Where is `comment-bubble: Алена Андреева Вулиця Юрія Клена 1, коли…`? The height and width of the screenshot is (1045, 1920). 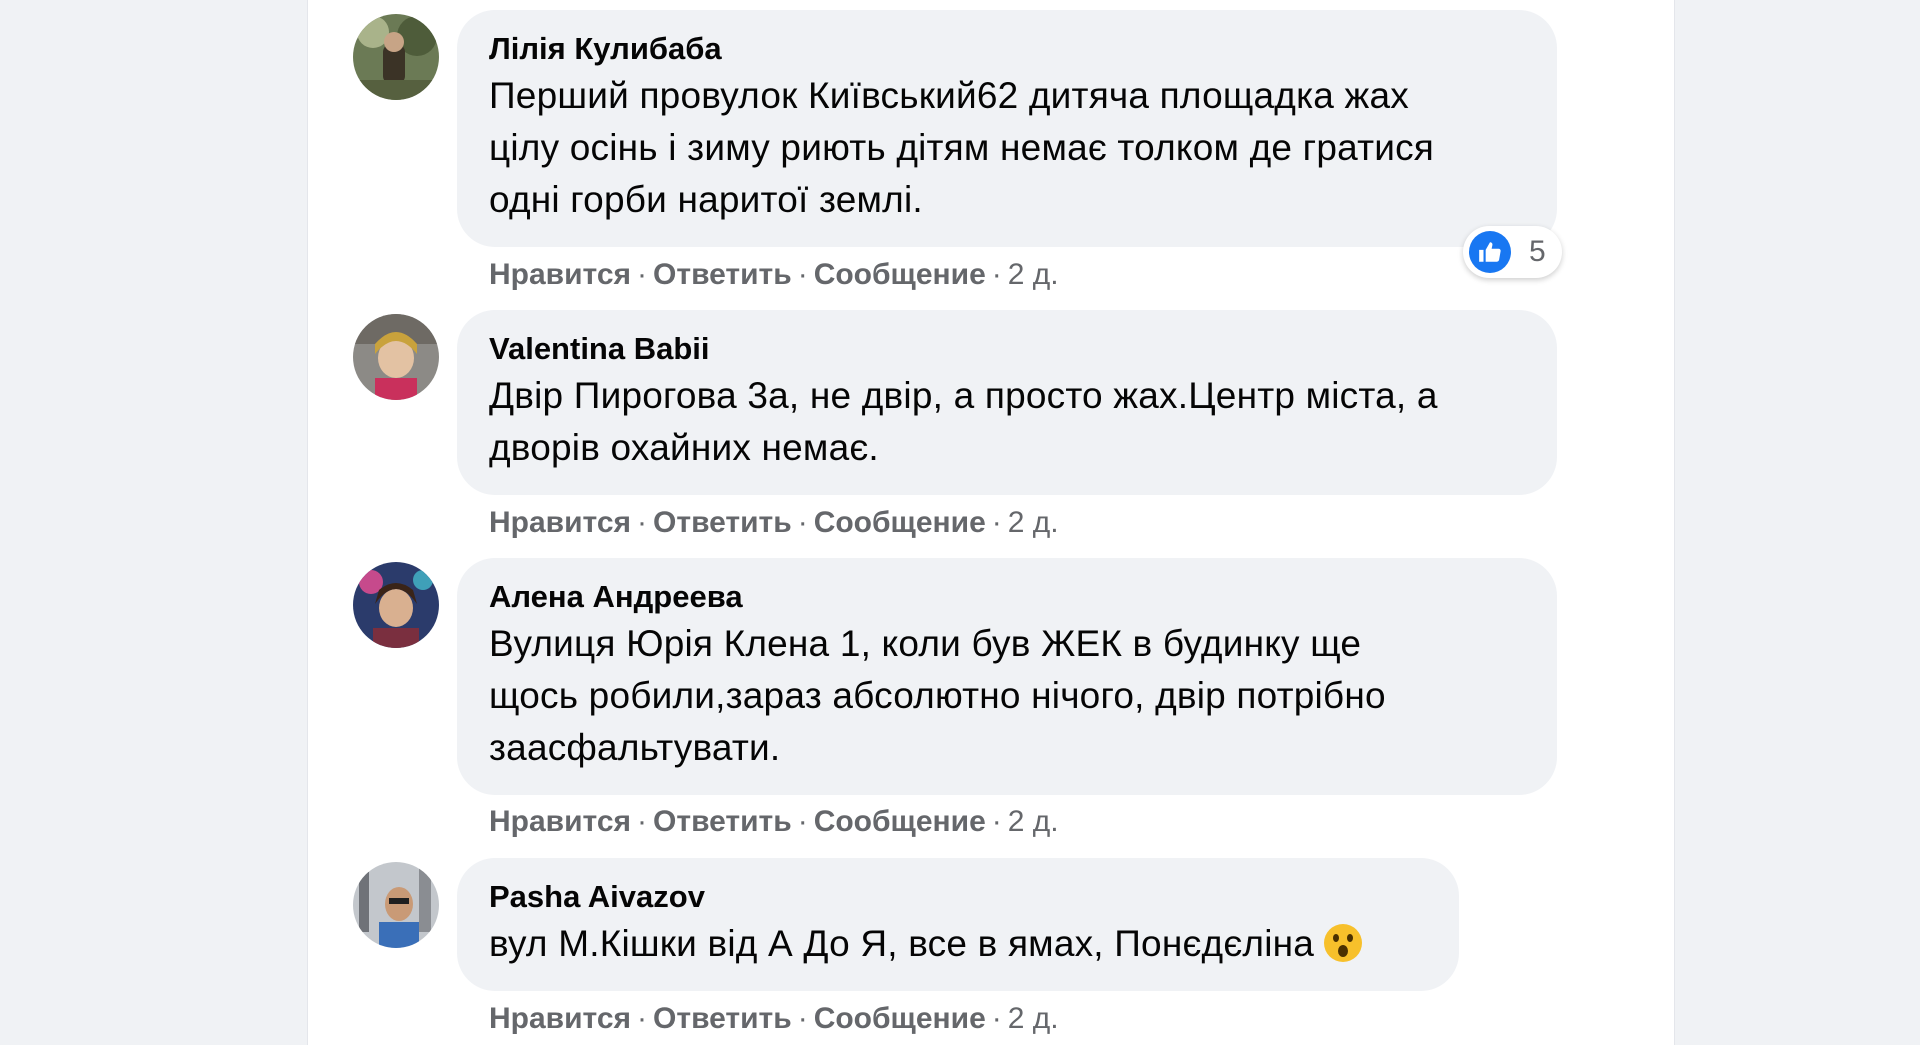 comment-bubble: Алена Андреева Вулиця Юрія Клена 1, коли… is located at coordinates (1007, 676).